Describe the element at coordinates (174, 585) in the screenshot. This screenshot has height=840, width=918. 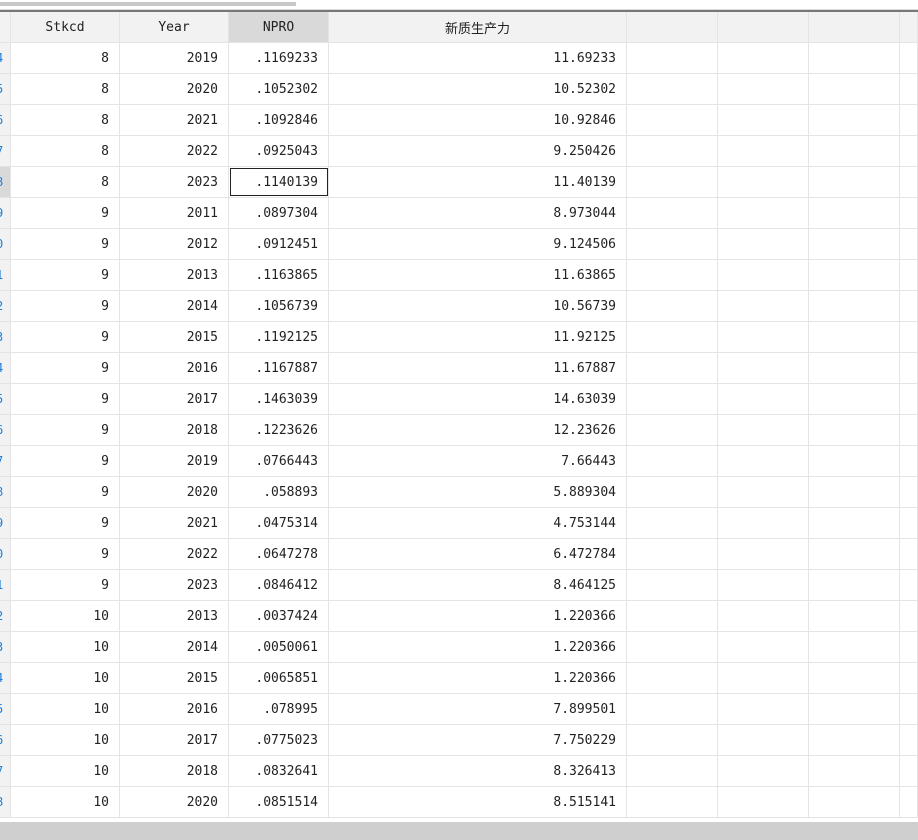
I see `cell-year: 2023` at that location.